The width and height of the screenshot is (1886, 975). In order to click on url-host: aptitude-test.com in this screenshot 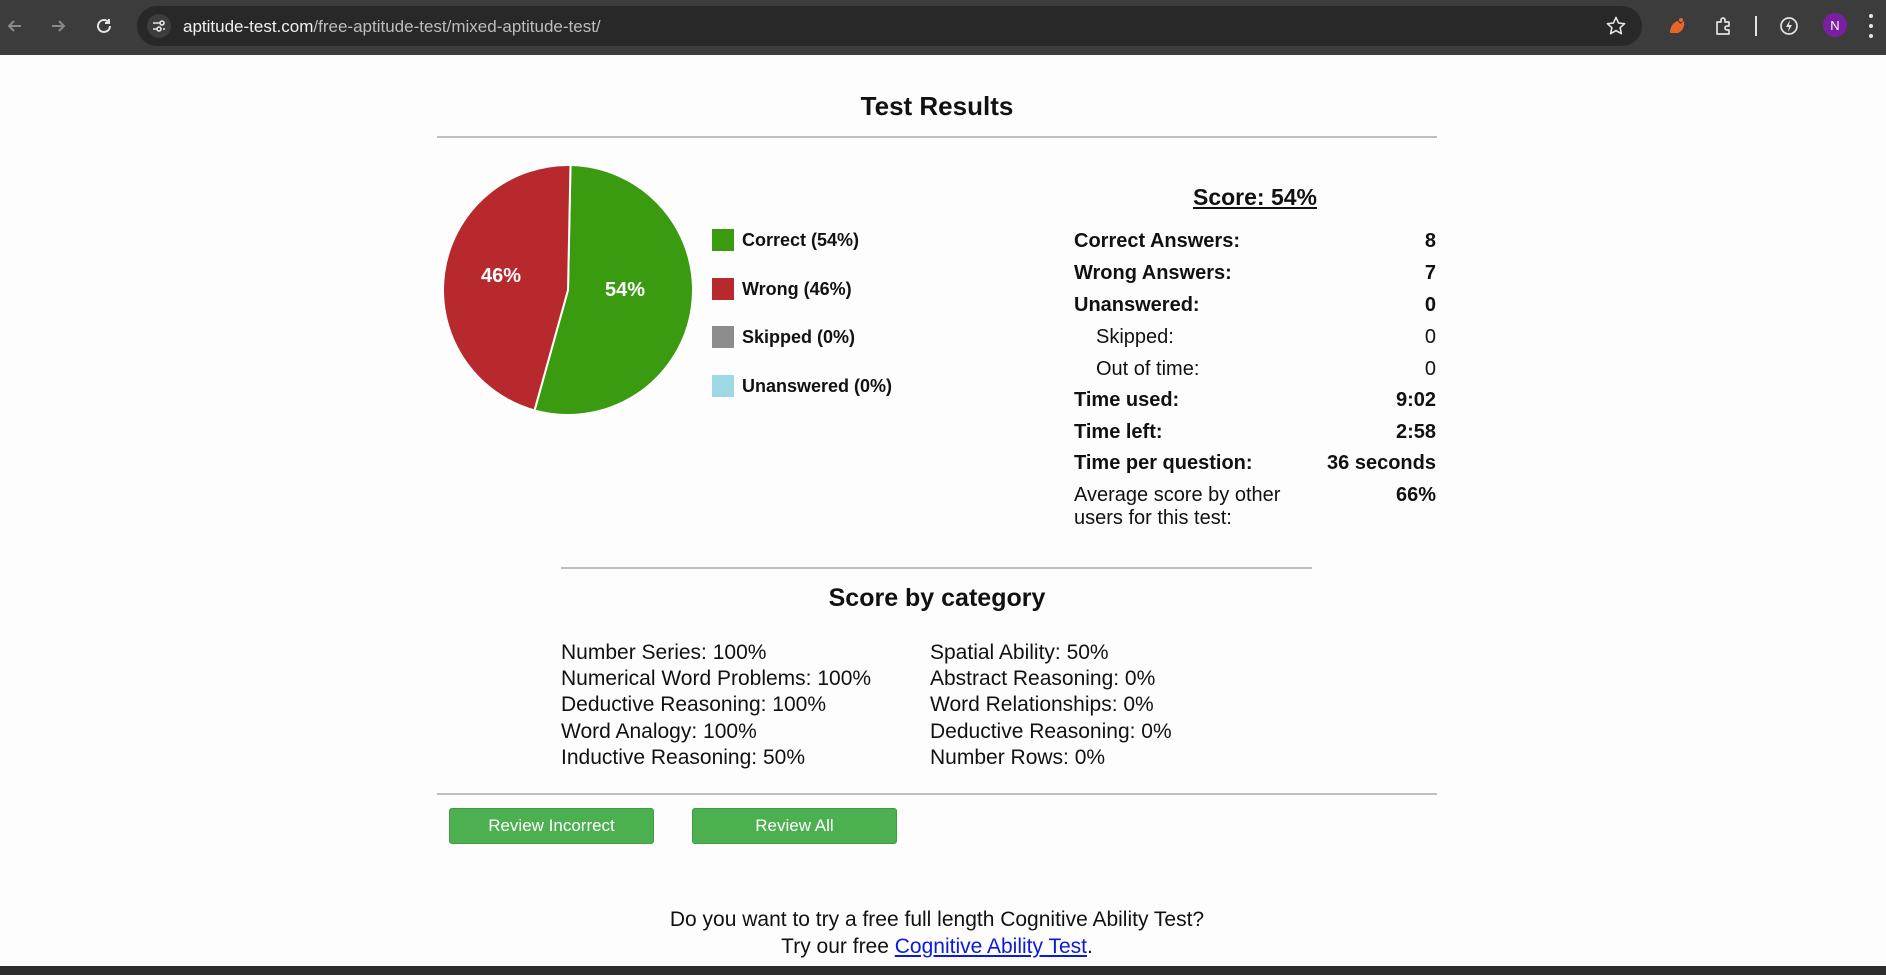, I will do `click(248, 26)`.